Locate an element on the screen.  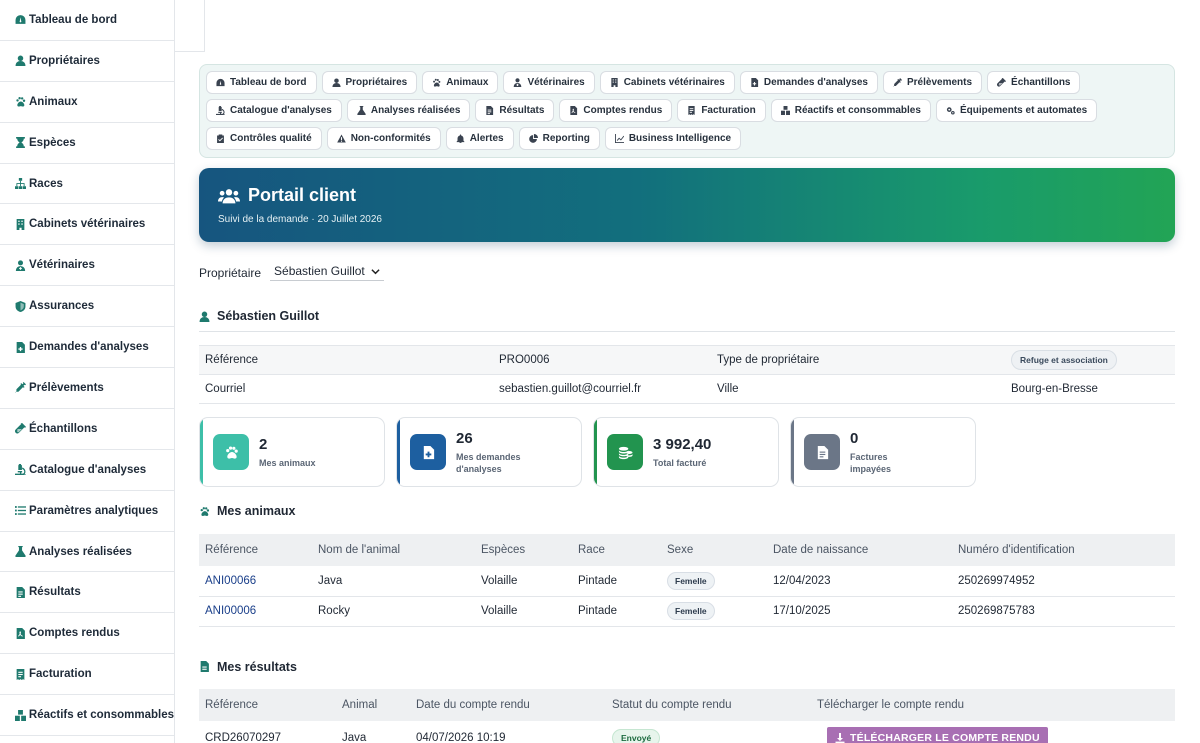
owner-select-value: Sébastien Guillot is located at coordinates (319, 271).